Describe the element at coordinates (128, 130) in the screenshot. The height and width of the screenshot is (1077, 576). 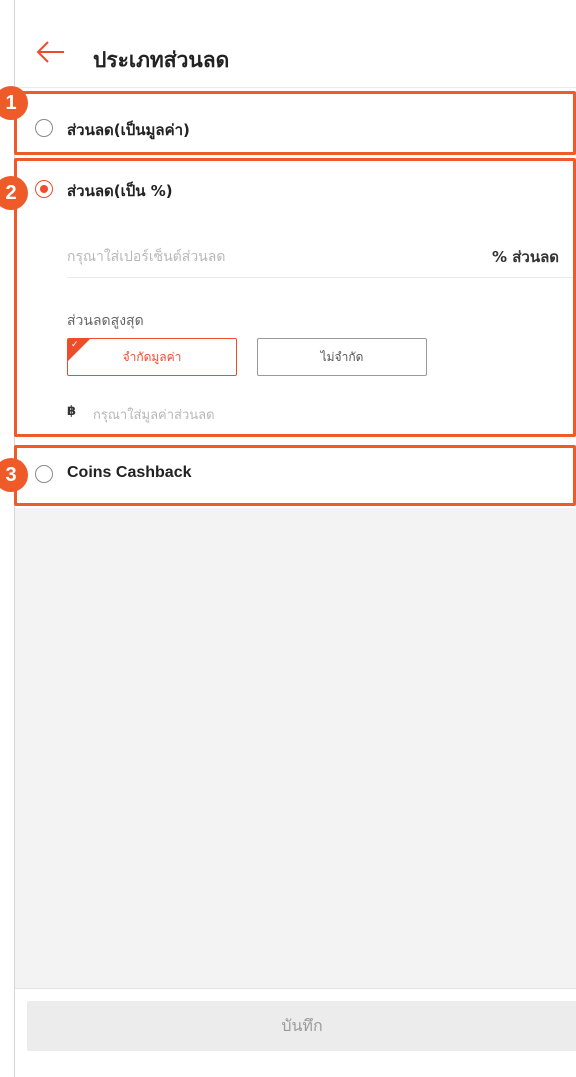
I see `option-label: ส่วนลด(เป็นมูลค่า)` at that location.